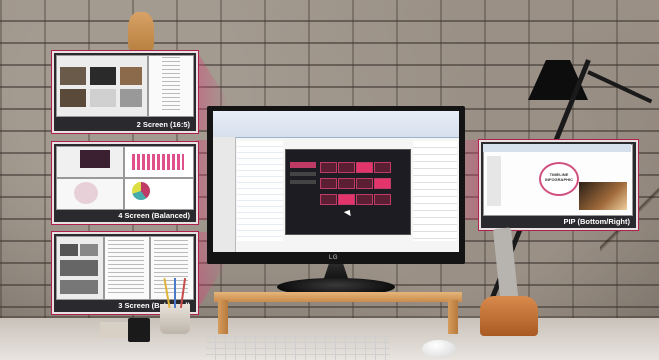  What do you see at coordinates (338, 297) in the screenshot?
I see `wooden-shelf` at bounding box center [338, 297].